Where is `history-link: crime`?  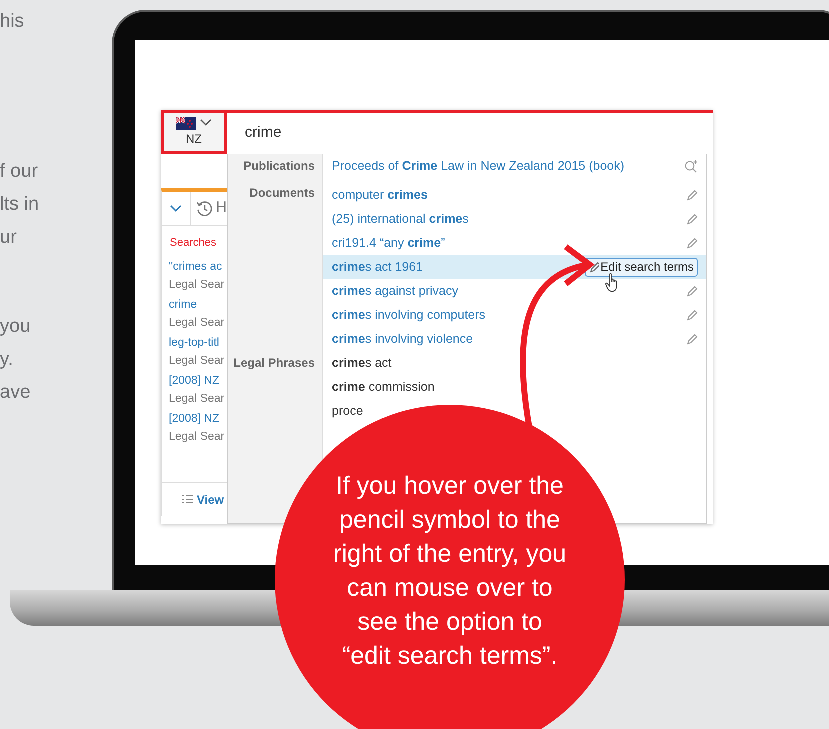 history-link: crime is located at coordinates (194, 305).